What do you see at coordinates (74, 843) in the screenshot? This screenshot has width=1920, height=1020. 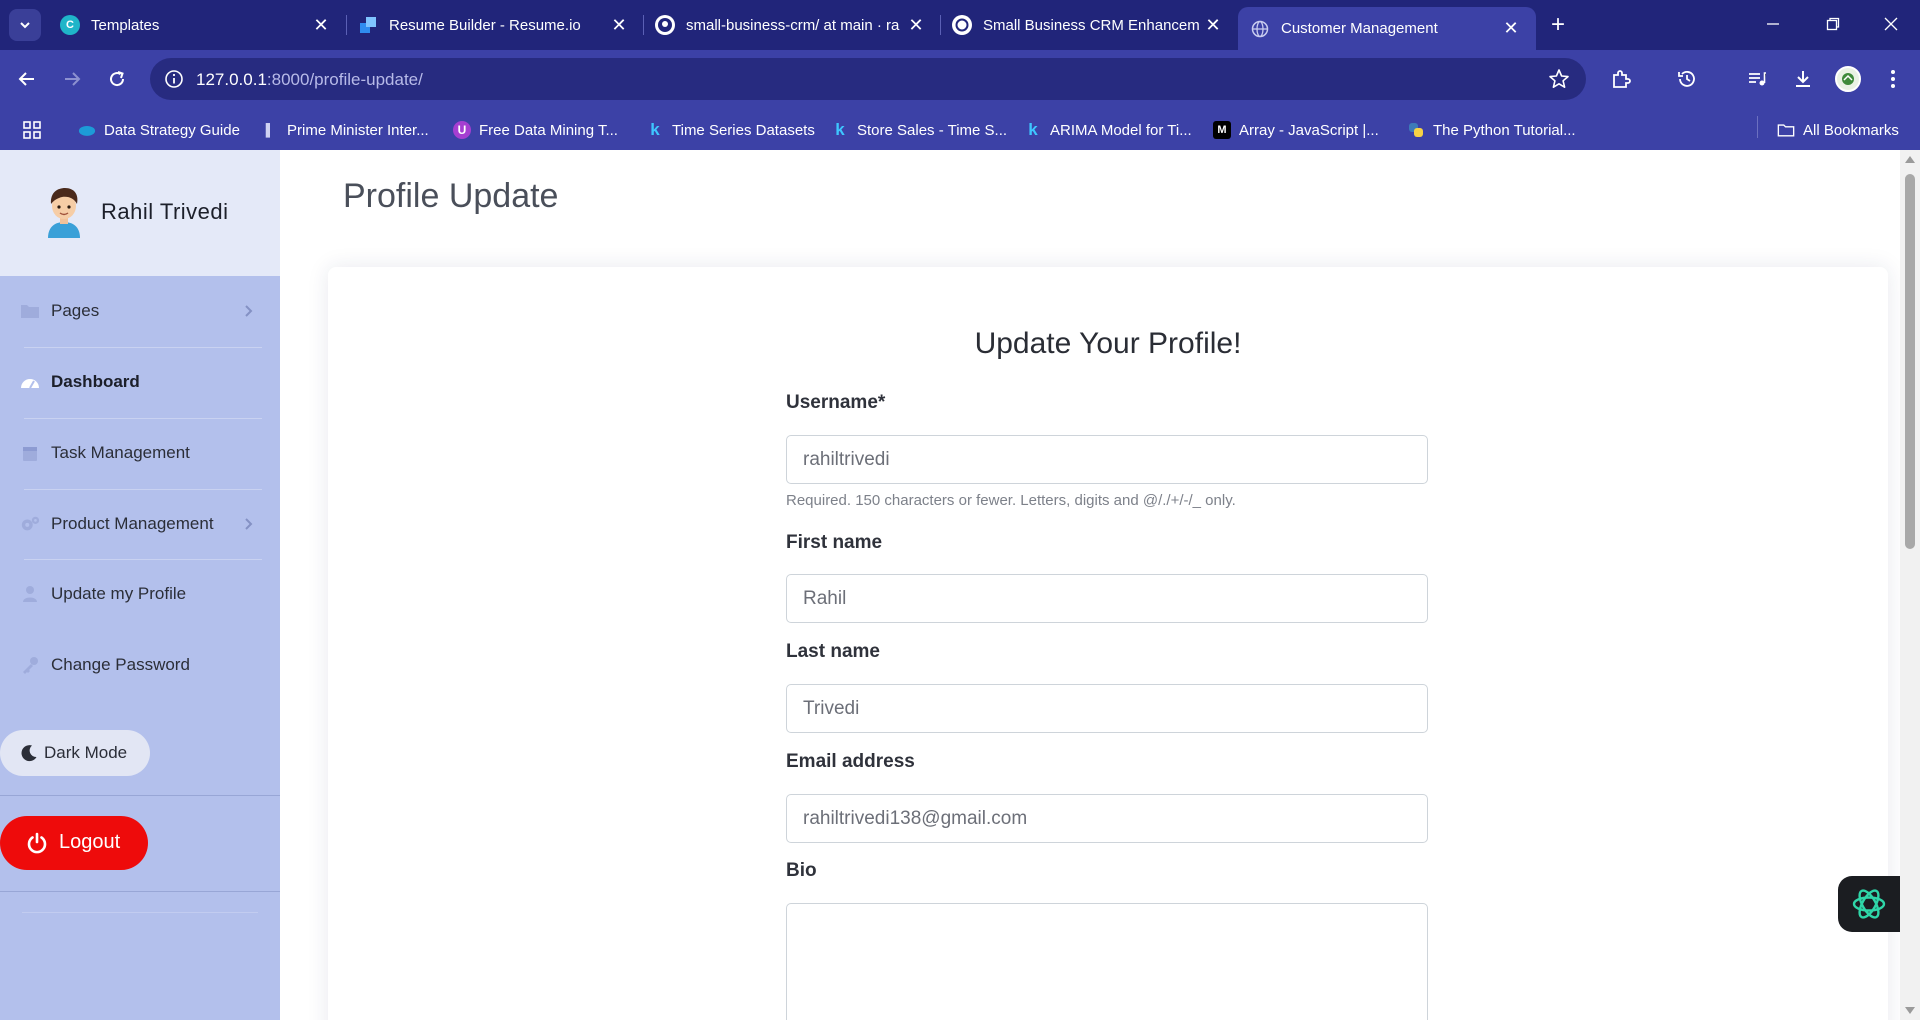 I see `logout-button: Logout` at bounding box center [74, 843].